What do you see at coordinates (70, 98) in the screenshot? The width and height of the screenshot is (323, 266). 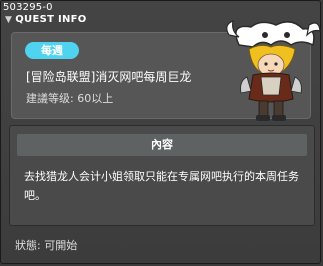 I see `quest-recommended-level: 建議等级: 60以上` at bounding box center [70, 98].